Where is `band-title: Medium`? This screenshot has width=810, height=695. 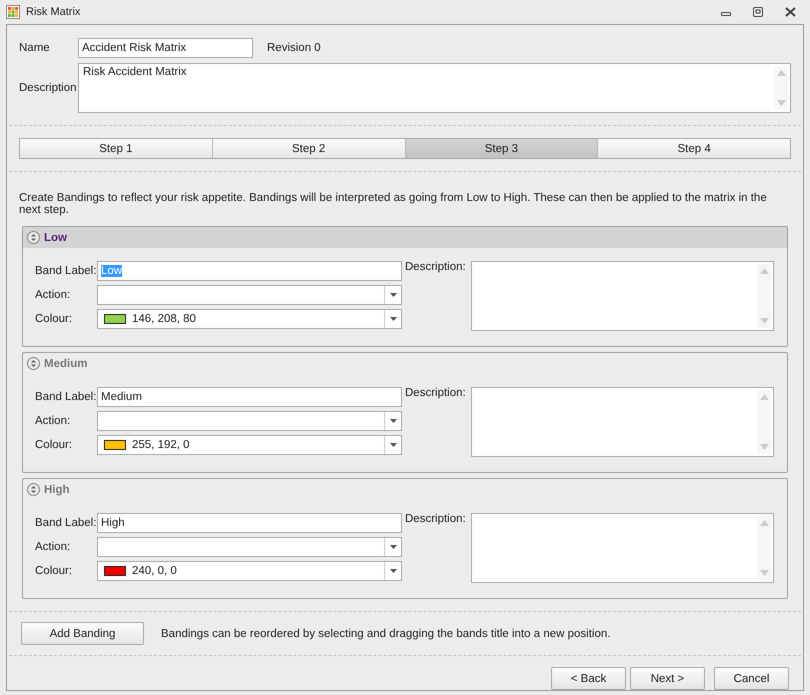
band-title: Medium is located at coordinates (66, 364).